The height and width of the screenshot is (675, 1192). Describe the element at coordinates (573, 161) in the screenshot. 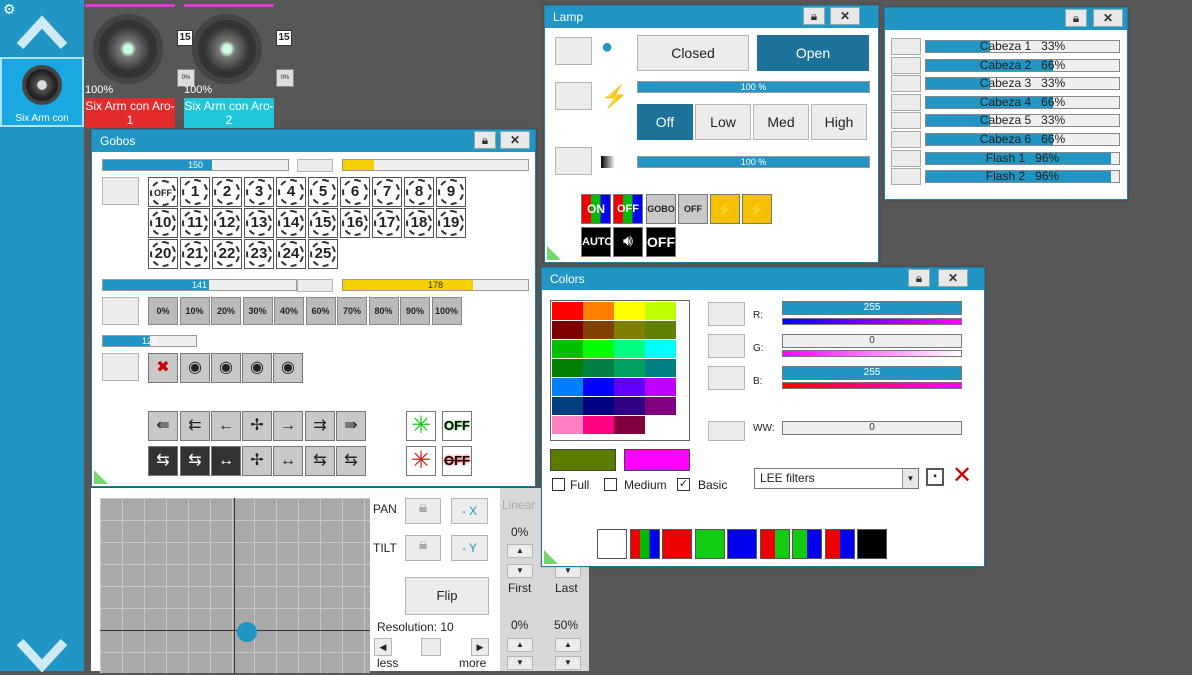

I see `strobe-select-button` at that location.